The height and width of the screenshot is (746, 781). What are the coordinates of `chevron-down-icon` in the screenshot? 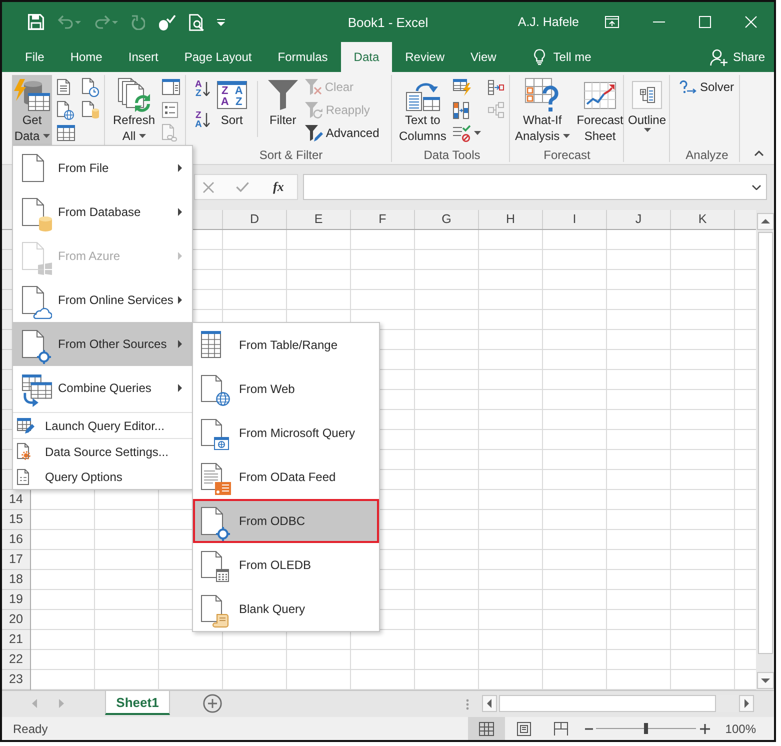 It's located at (756, 187).